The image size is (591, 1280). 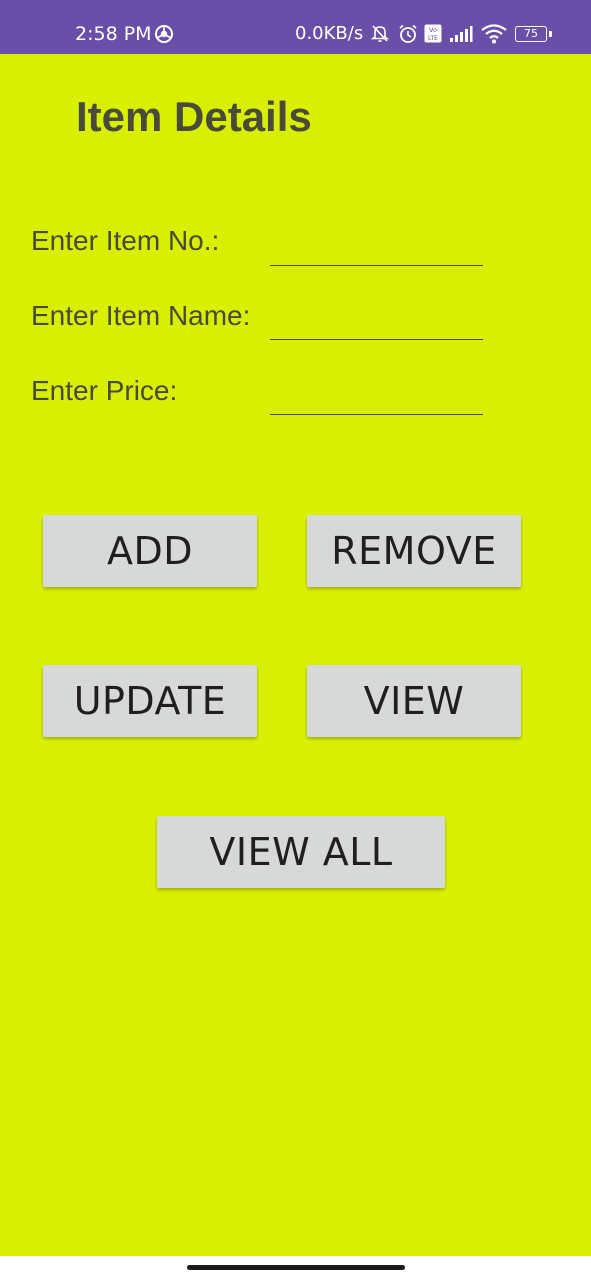 What do you see at coordinates (494, 36) in the screenshot?
I see `wifi-icon` at bounding box center [494, 36].